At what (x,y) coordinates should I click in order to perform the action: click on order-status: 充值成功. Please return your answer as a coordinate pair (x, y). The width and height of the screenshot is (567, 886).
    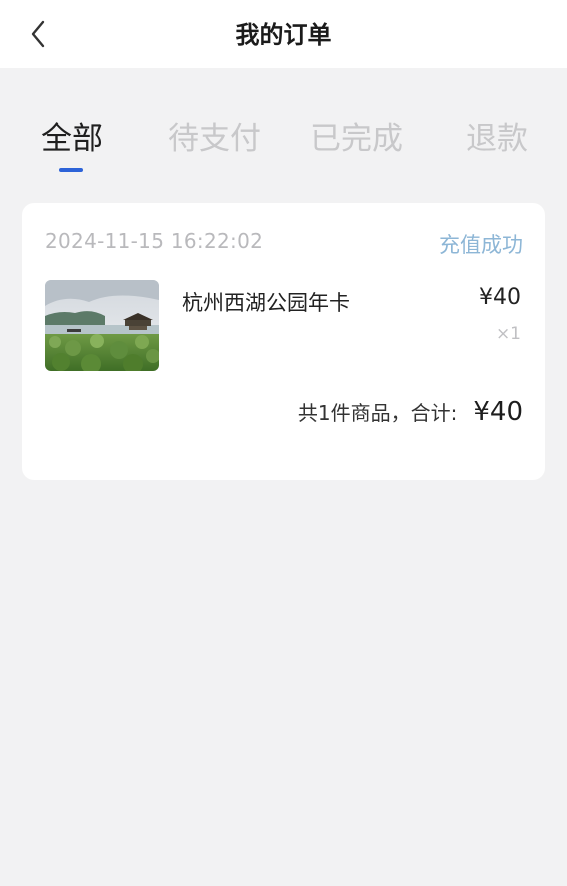
    Looking at the image, I should click on (481, 245).